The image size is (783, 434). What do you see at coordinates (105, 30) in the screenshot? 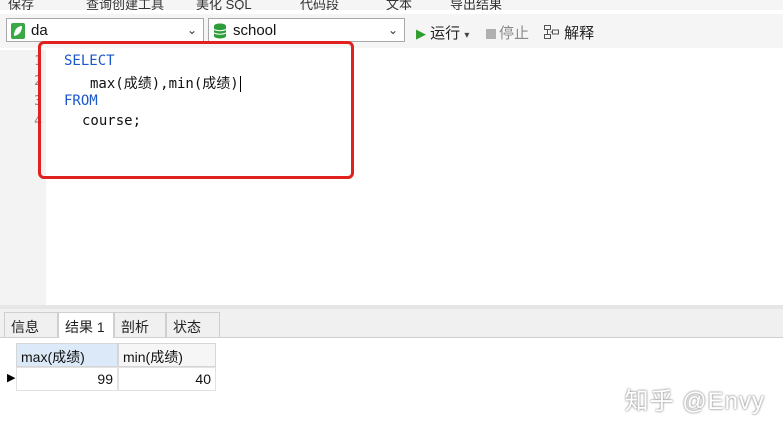
I see `connection-select: da ⌄` at bounding box center [105, 30].